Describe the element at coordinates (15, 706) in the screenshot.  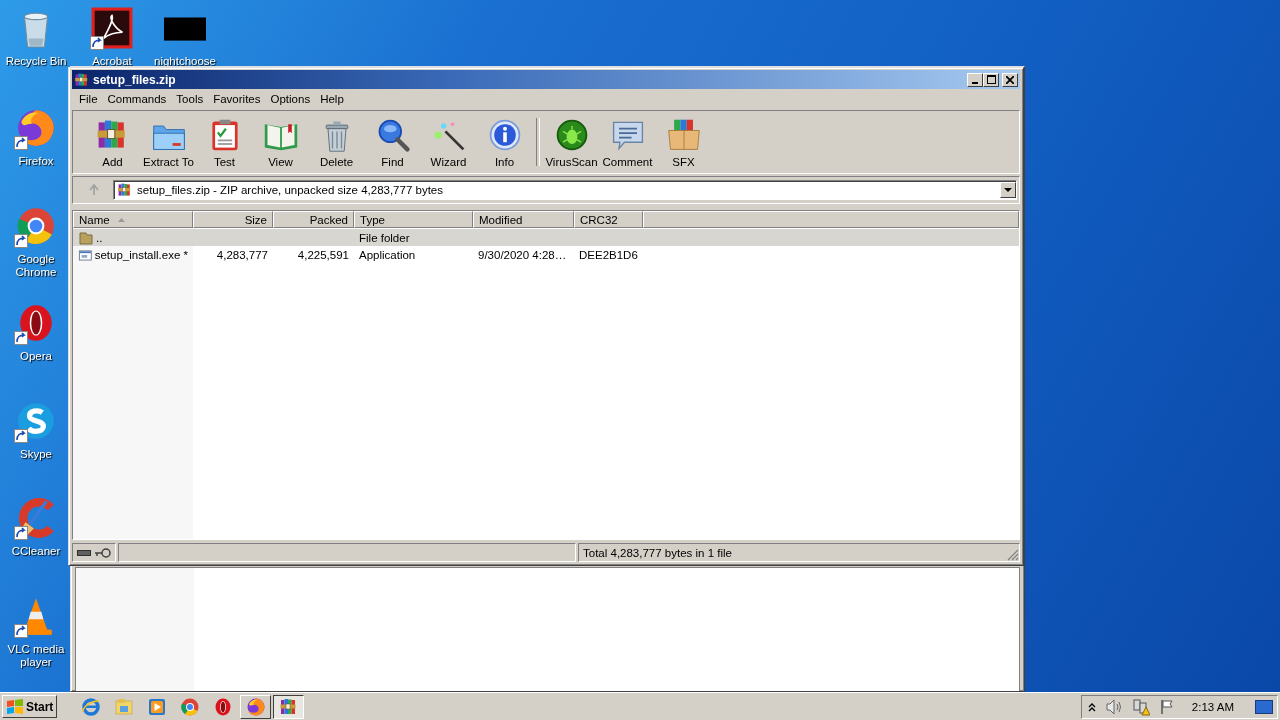
I see `windows-logo-icon` at that location.